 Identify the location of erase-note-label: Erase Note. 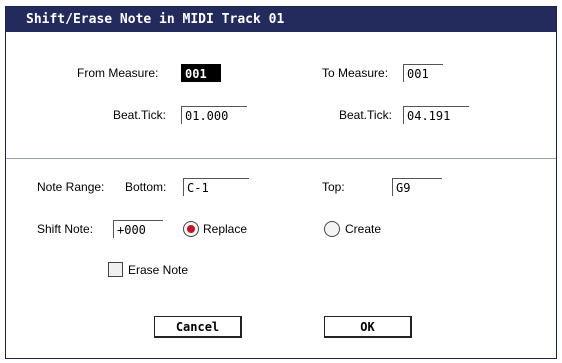
(158, 270).